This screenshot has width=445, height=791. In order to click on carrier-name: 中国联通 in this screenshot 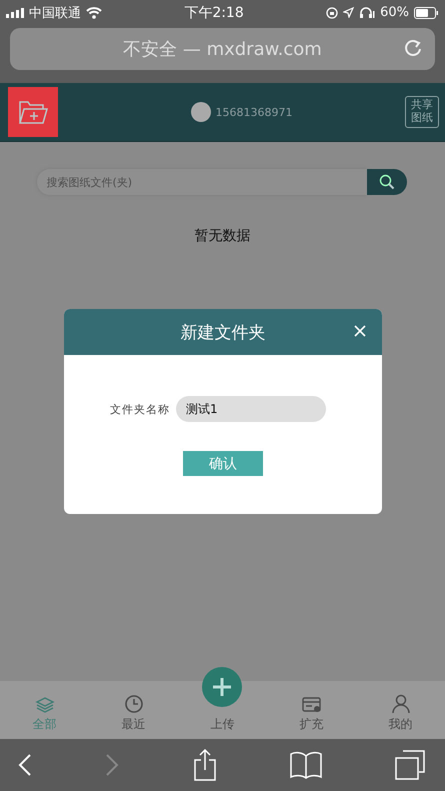, I will do `click(55, 13)`.